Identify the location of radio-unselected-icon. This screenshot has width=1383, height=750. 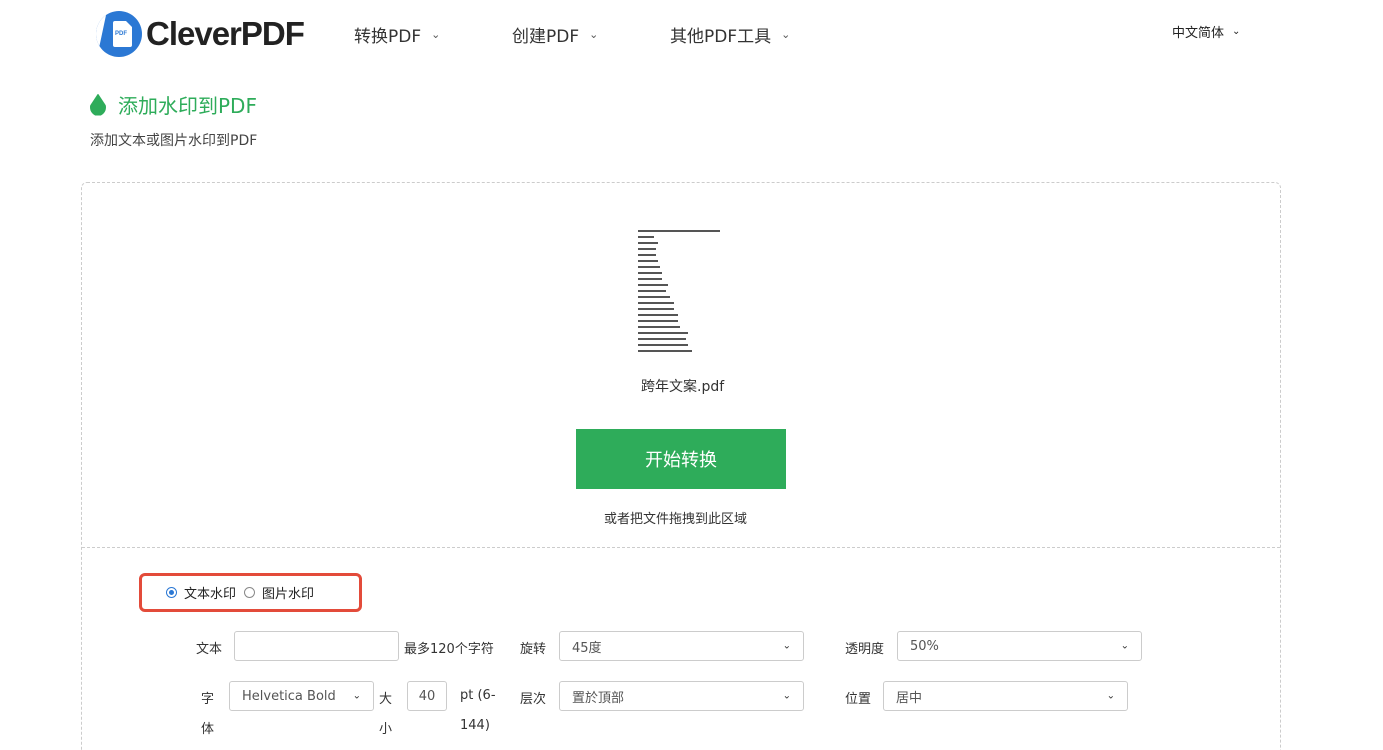
(250, 592).